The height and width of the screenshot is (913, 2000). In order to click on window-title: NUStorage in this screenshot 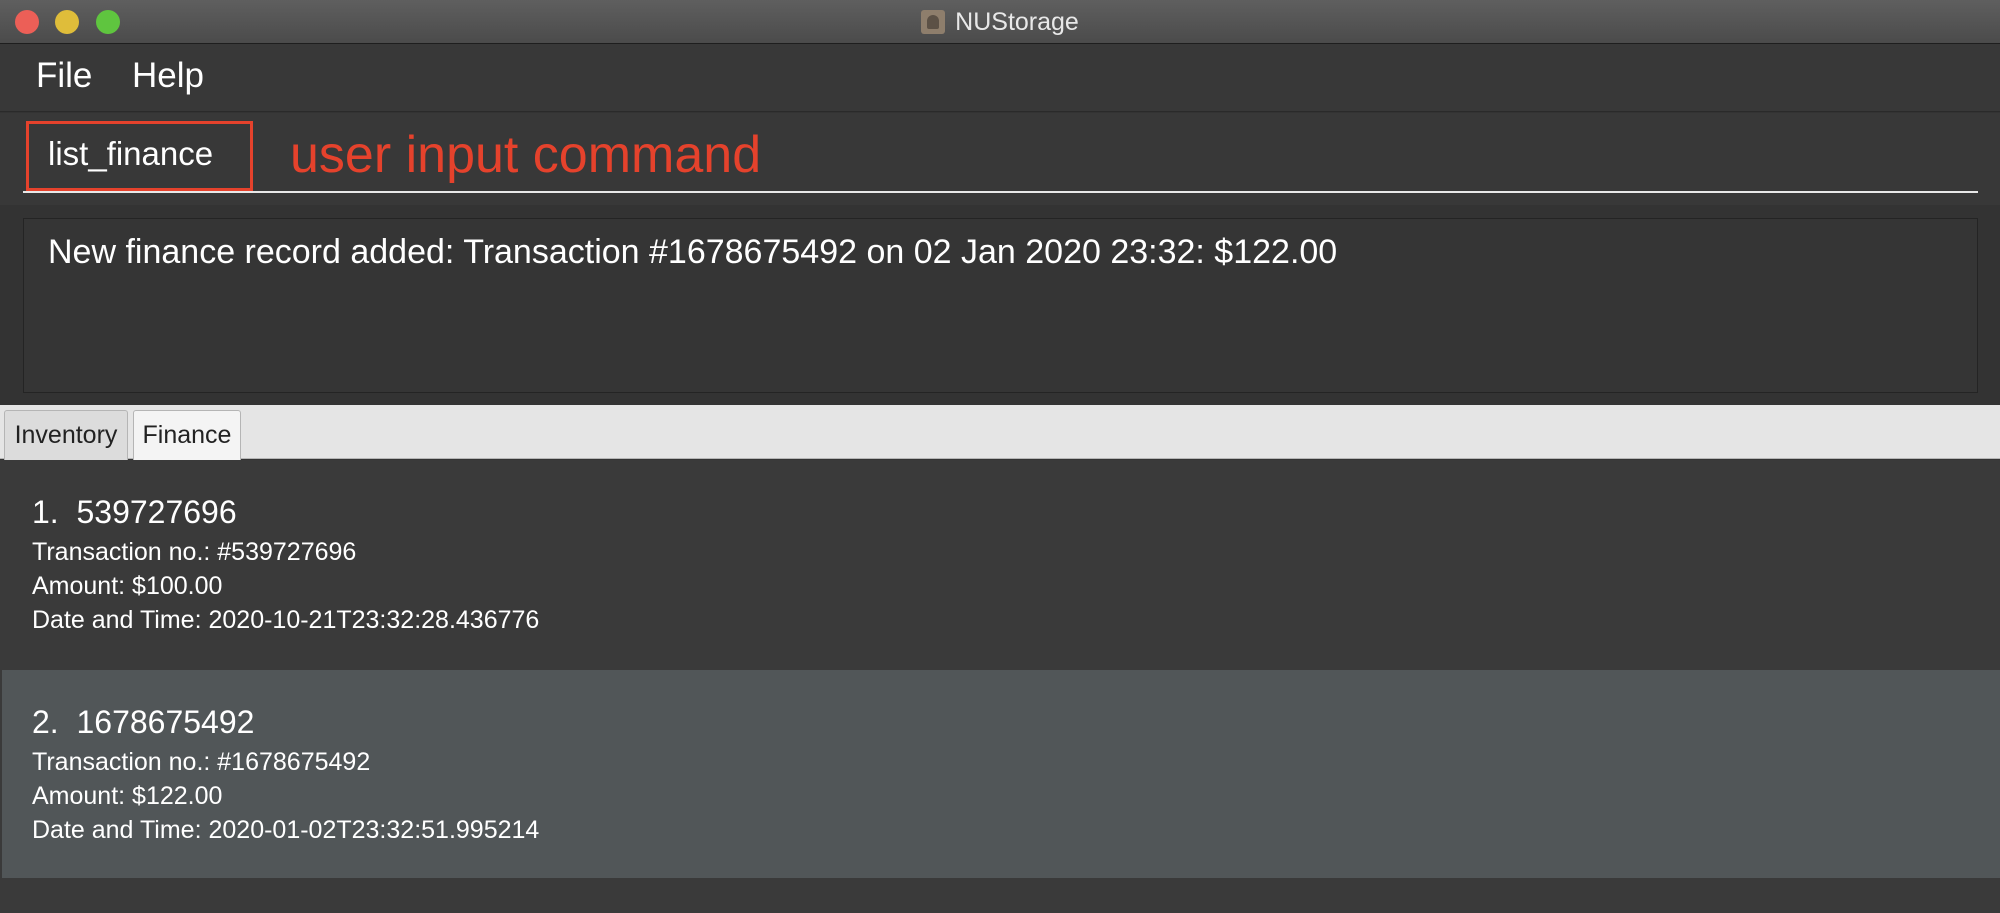, I will do `click(1017, 21)`.